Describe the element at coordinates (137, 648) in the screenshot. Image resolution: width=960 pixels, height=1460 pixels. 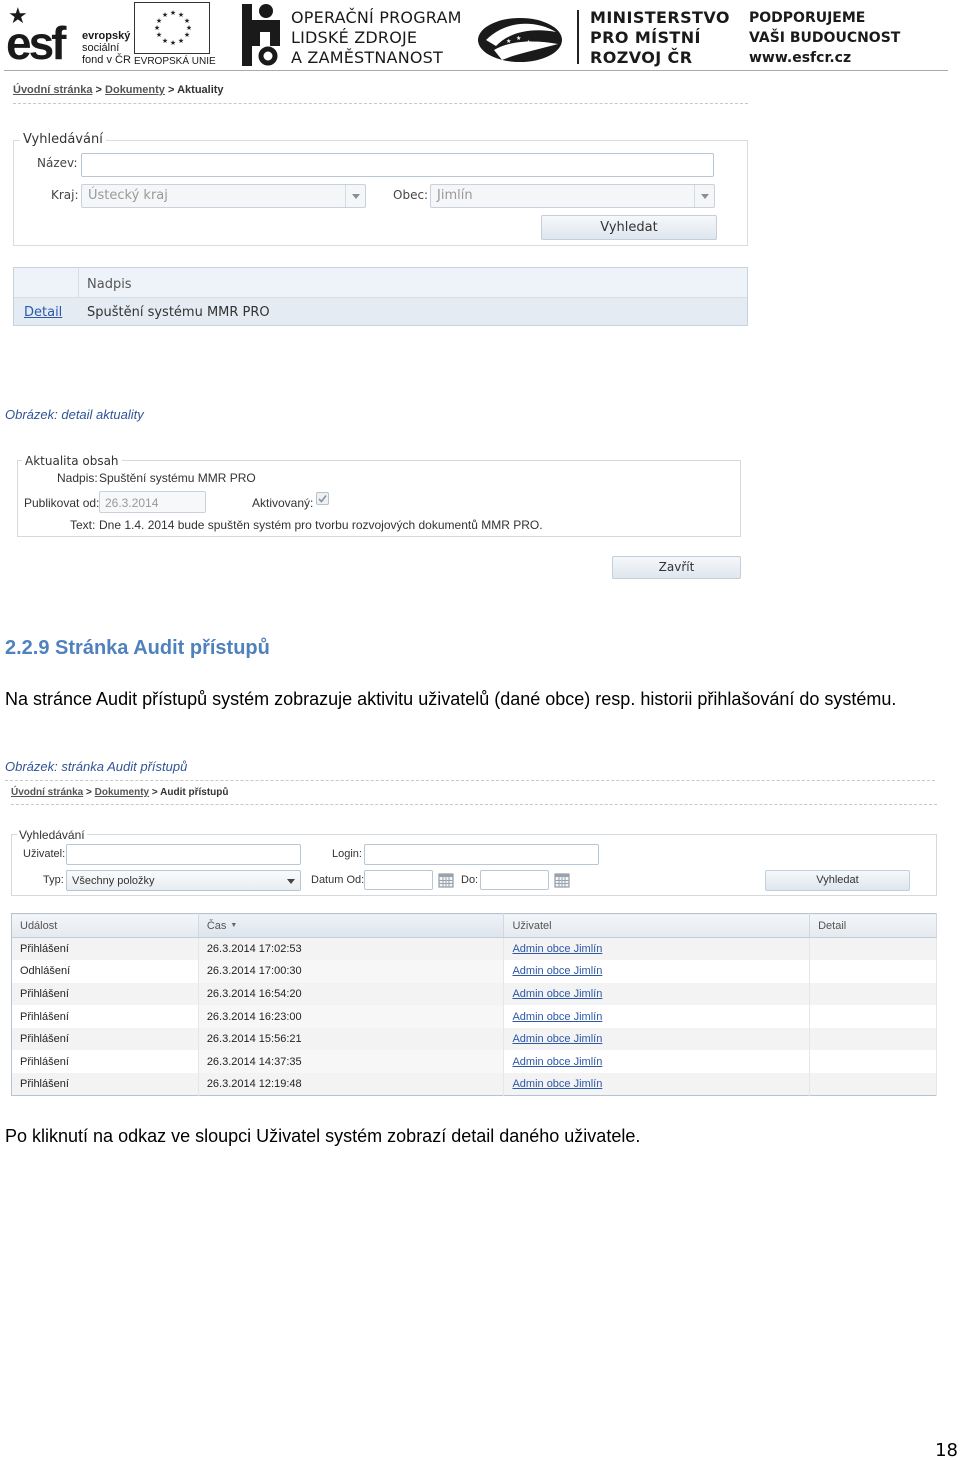
I see `section-heading: 2.2.9 Stránka Audit přístupů` at that location.